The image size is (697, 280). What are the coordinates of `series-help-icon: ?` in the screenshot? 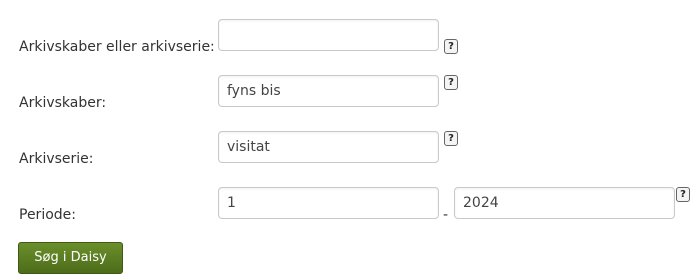 It's located at (451, 138).